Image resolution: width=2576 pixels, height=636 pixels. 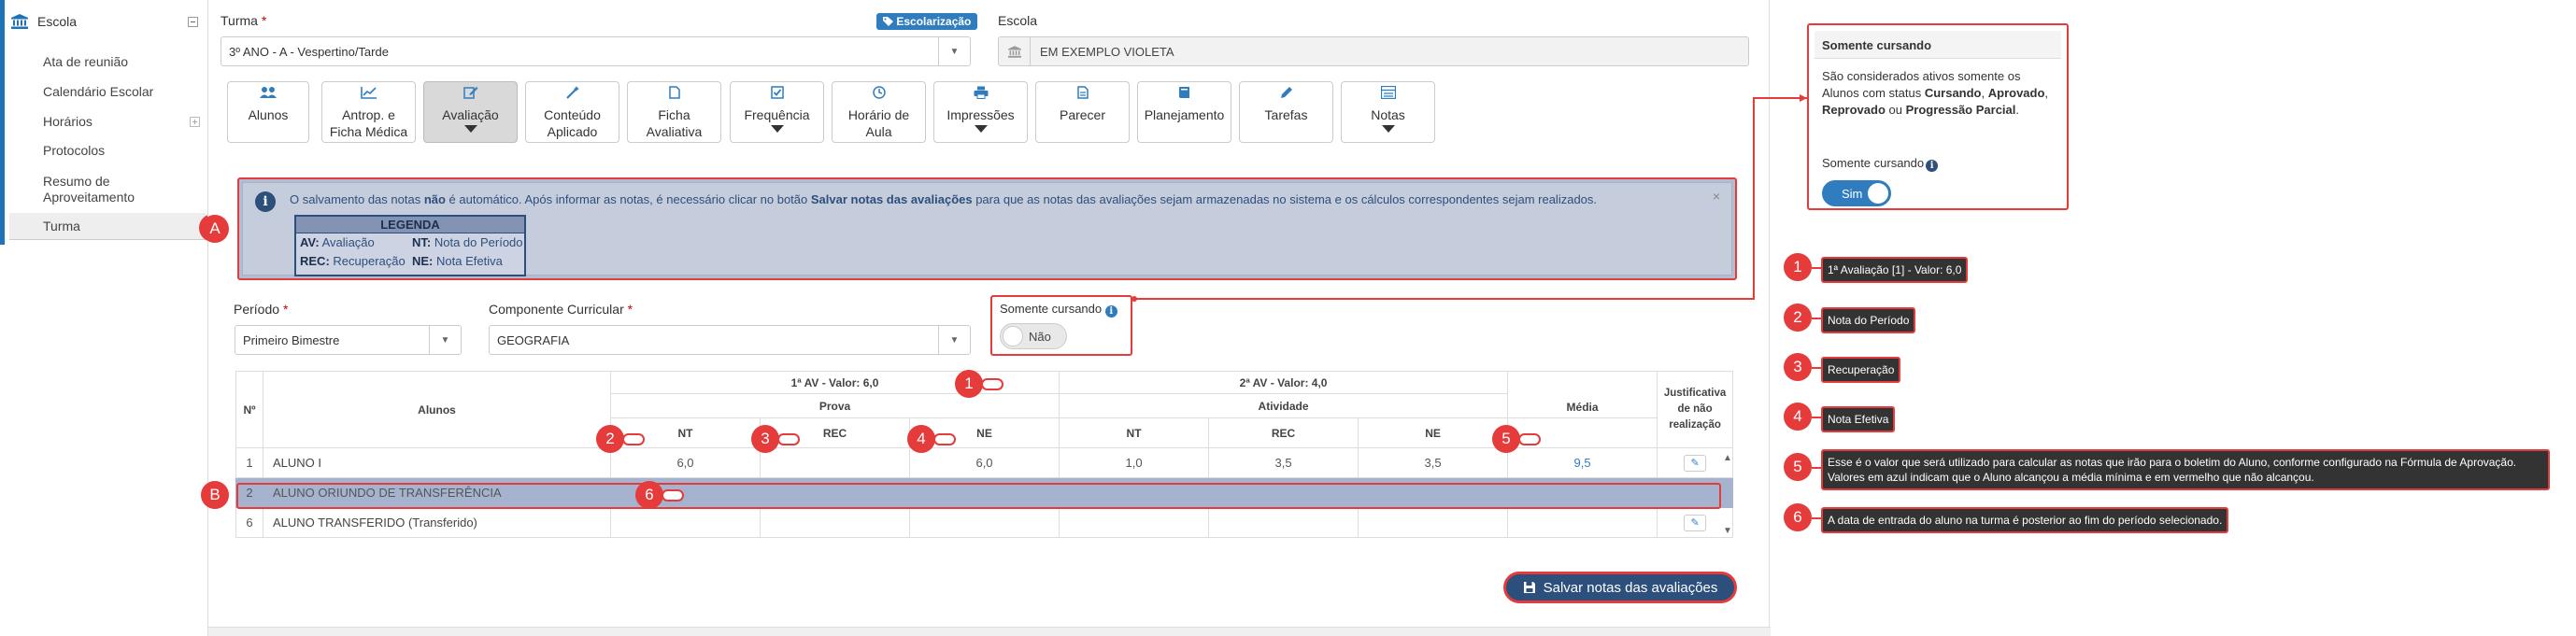 I want to click on toolbar-horario-label1: Horário de, so click(x=879, y=114).